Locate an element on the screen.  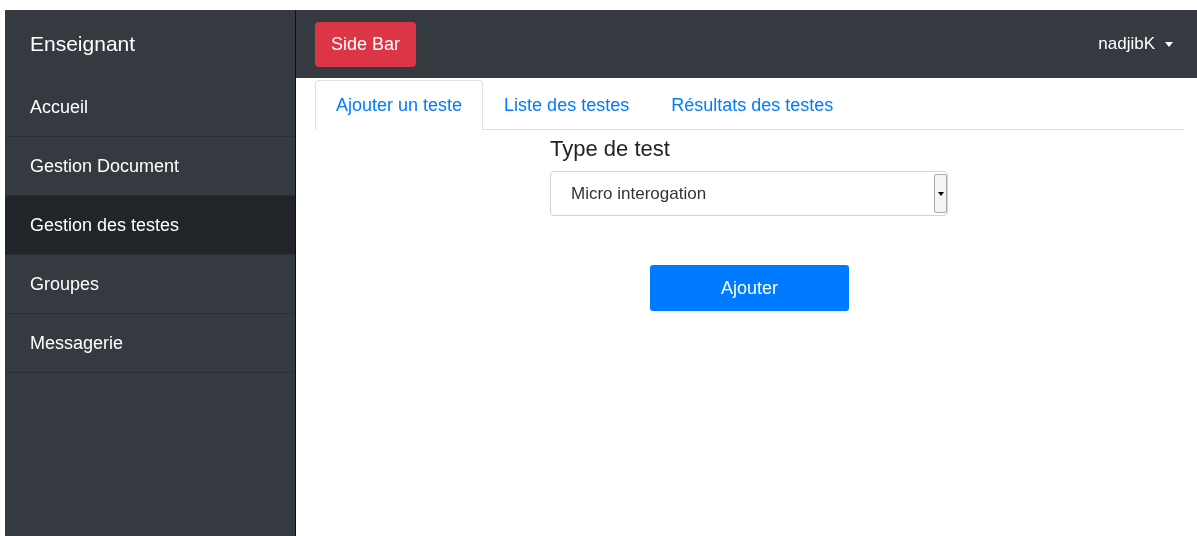
user-menu: nadjibK is located at coordinates (1135, 44).